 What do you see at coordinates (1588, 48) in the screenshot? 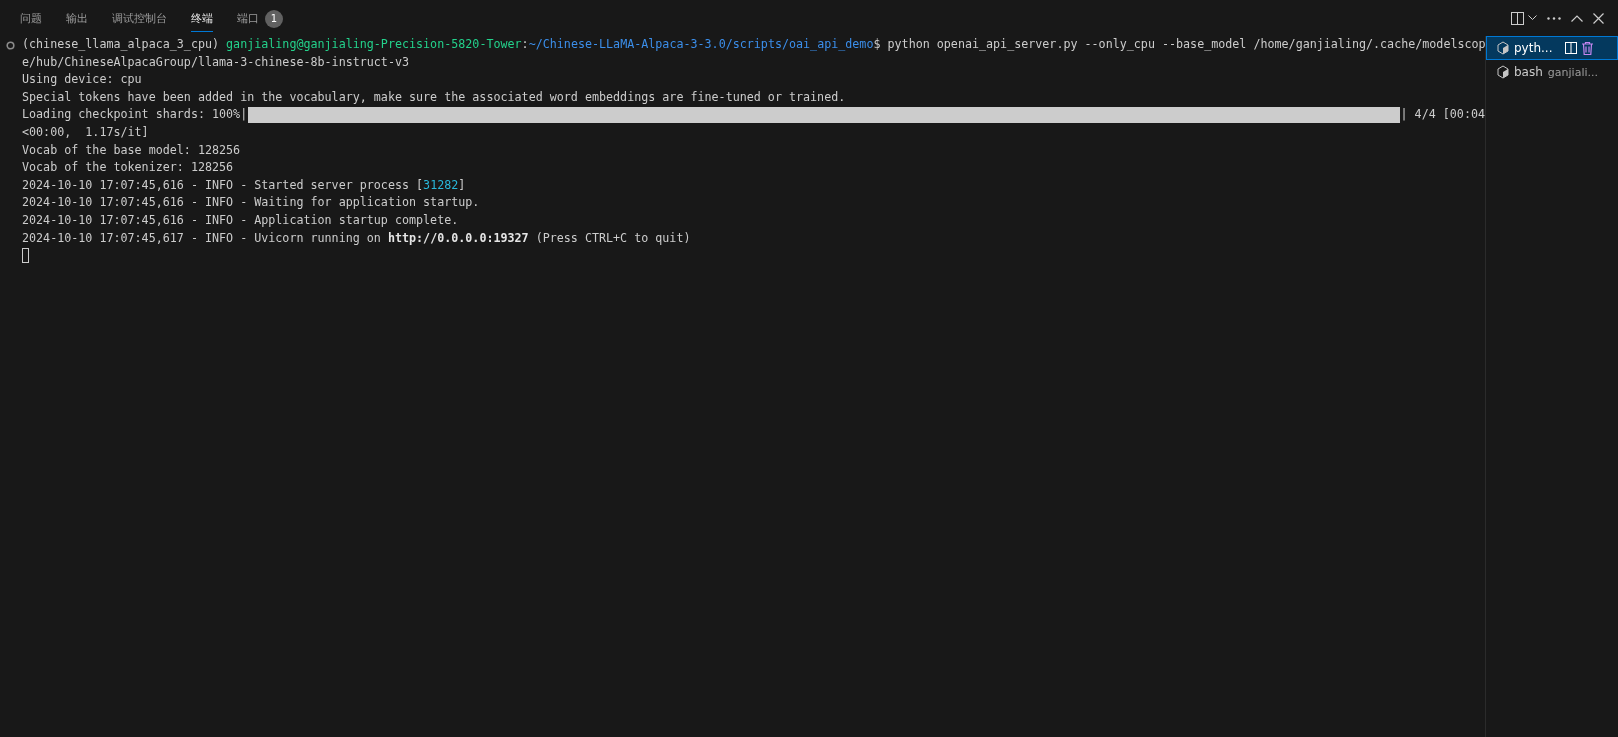
I see `trash-icon` at bounding box center [1588, 48].